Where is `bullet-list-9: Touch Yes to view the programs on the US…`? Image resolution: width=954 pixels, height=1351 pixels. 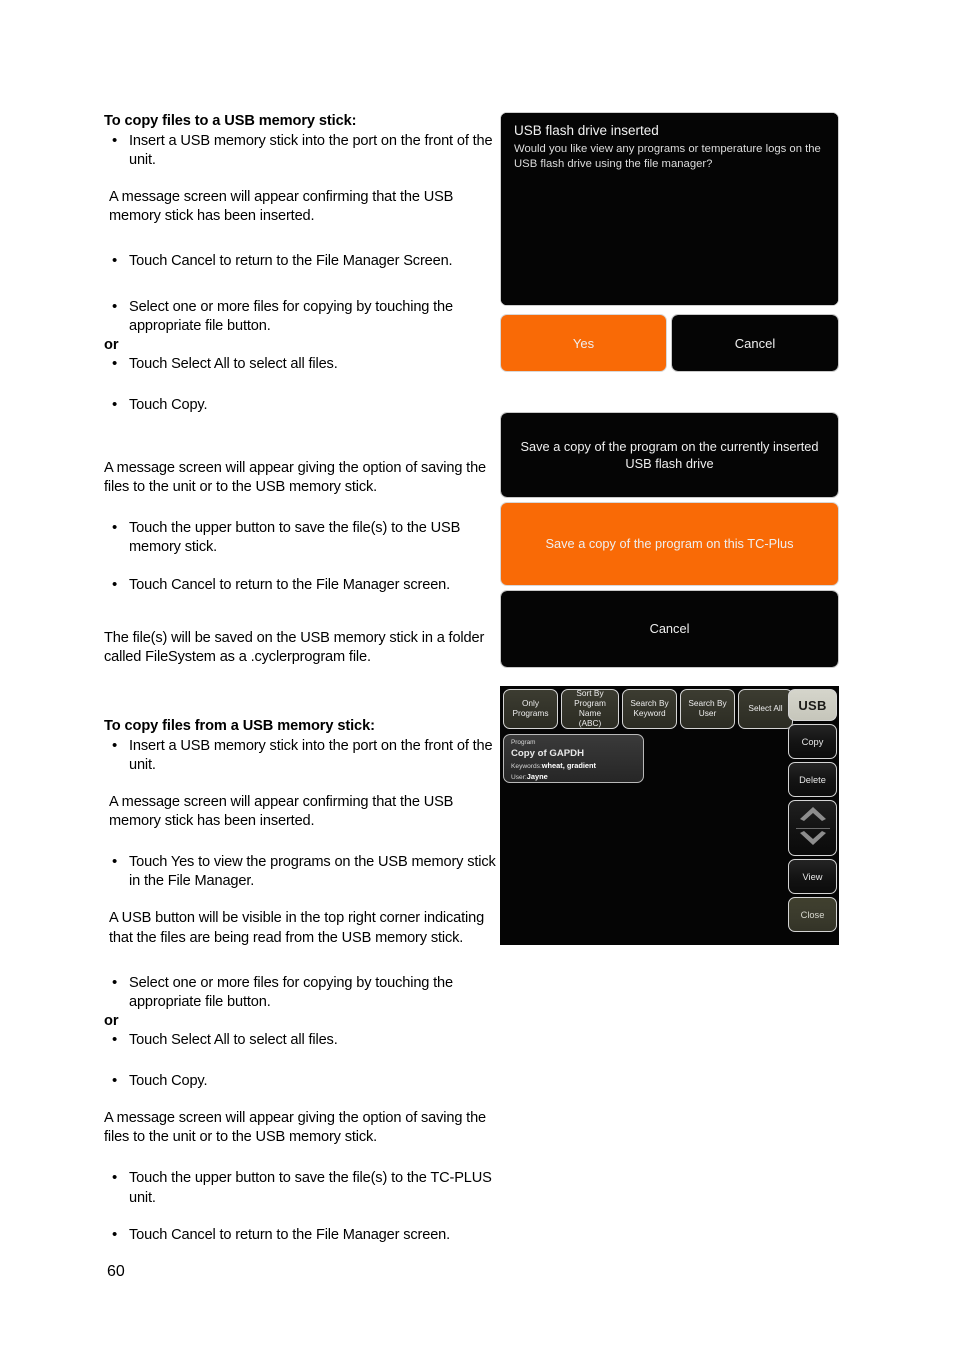 bullet-list-9: Touch Yes to view the programs on the US… is located at coordinates (300, 871).